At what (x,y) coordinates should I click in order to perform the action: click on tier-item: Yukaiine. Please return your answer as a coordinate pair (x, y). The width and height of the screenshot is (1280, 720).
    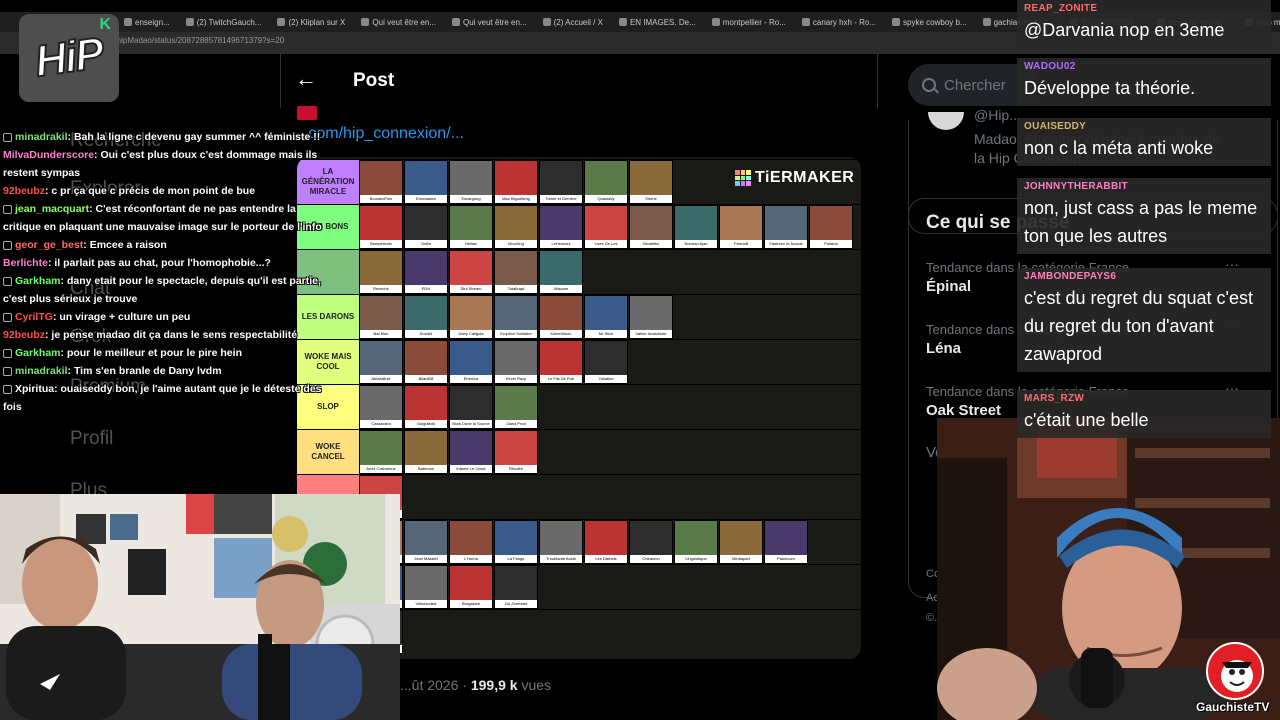
    Looking at the image, I should click on (606, 362).